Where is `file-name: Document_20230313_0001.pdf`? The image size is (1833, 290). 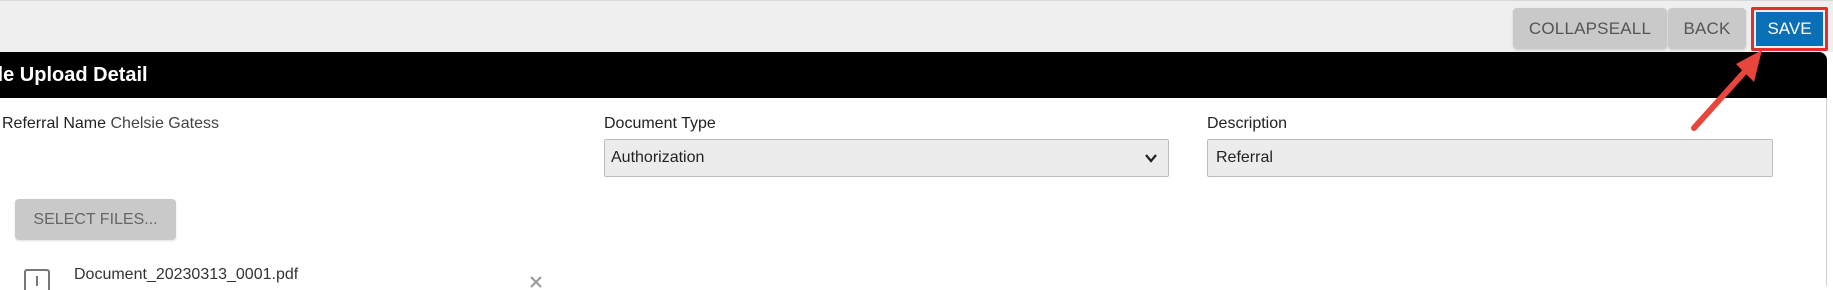 file-name: Document_20230313_0001.pdf is located at coordinates (186, 274).